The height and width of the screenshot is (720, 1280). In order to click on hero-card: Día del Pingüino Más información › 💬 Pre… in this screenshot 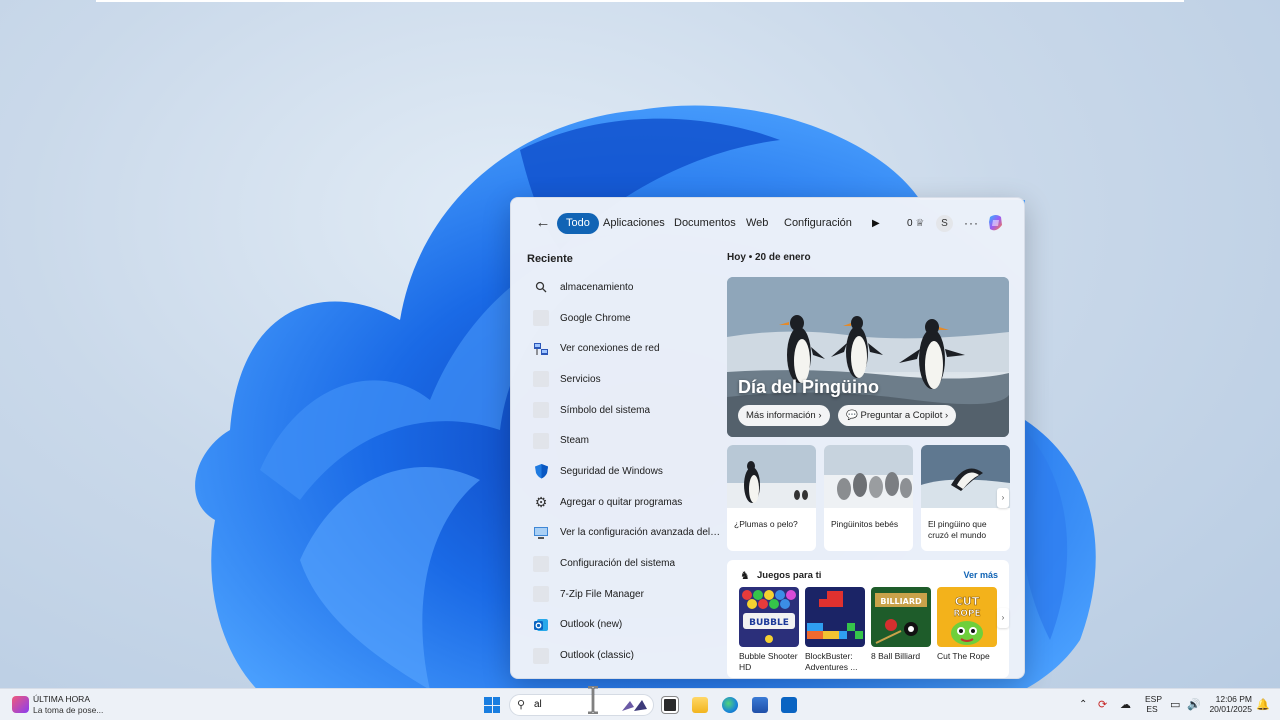, I will do `click(868, 357)`.